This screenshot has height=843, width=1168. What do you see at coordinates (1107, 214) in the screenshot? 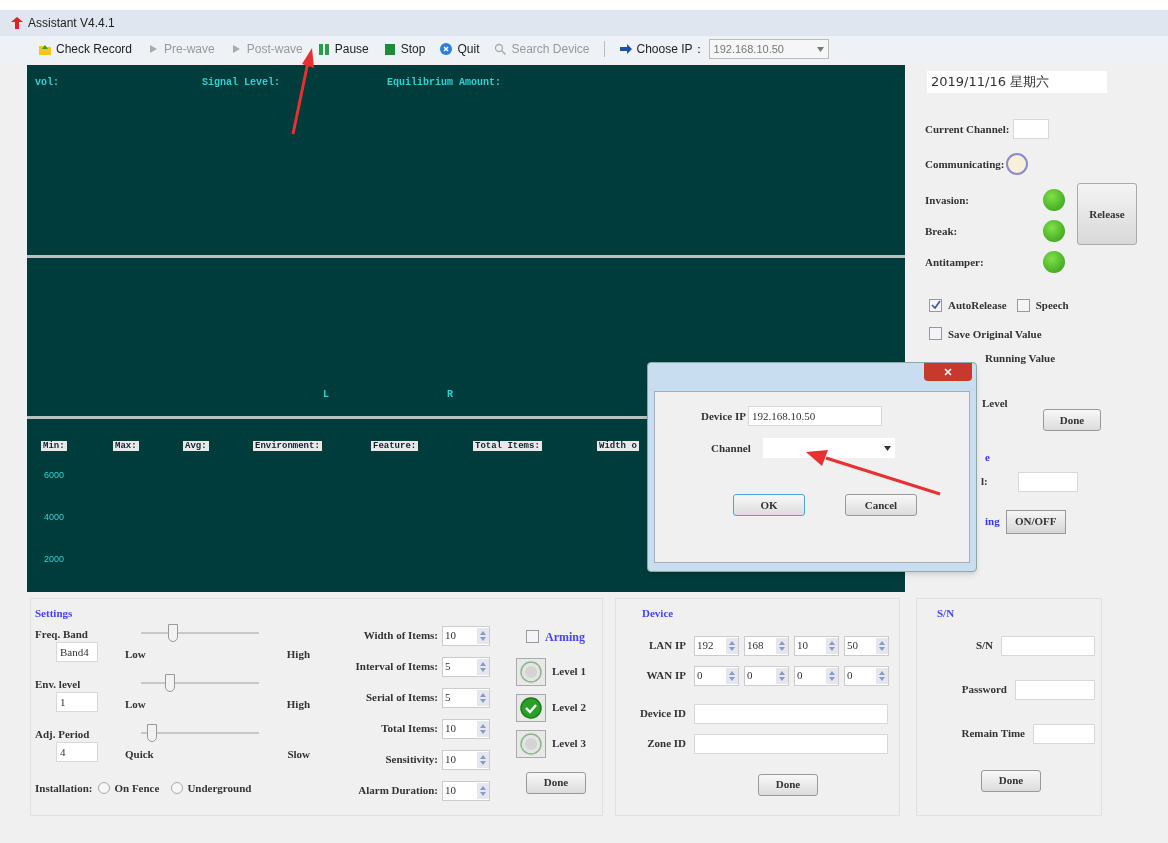
I see `release-button: Release` at bounding box center [1107, 214].